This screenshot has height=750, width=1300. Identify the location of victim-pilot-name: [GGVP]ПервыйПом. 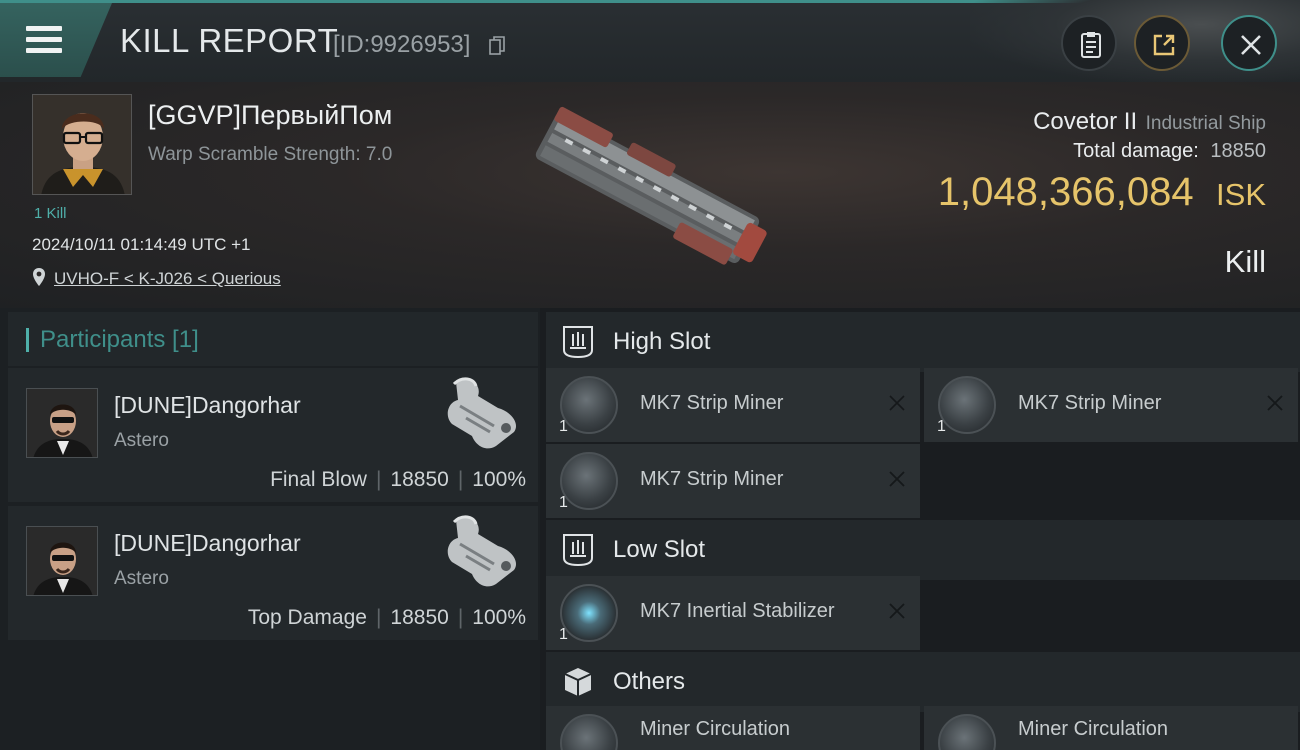
(270, 115).